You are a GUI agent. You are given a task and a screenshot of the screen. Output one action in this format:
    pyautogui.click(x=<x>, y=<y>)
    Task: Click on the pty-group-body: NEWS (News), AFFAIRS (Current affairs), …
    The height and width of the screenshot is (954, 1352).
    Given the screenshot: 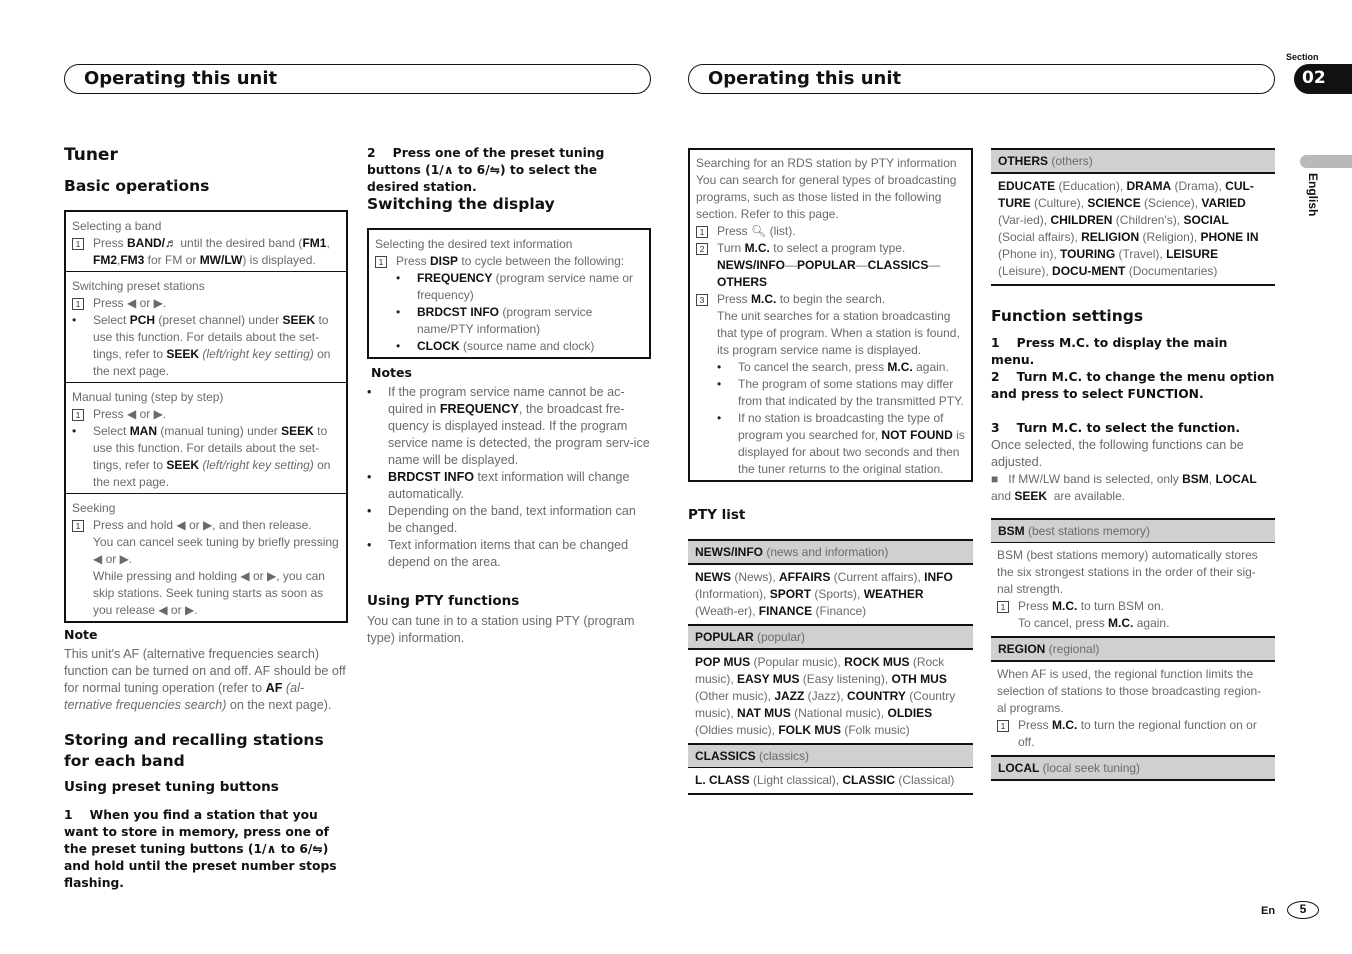 What is the action you would take?
    pyautogui.click(x=824, y=594)
    